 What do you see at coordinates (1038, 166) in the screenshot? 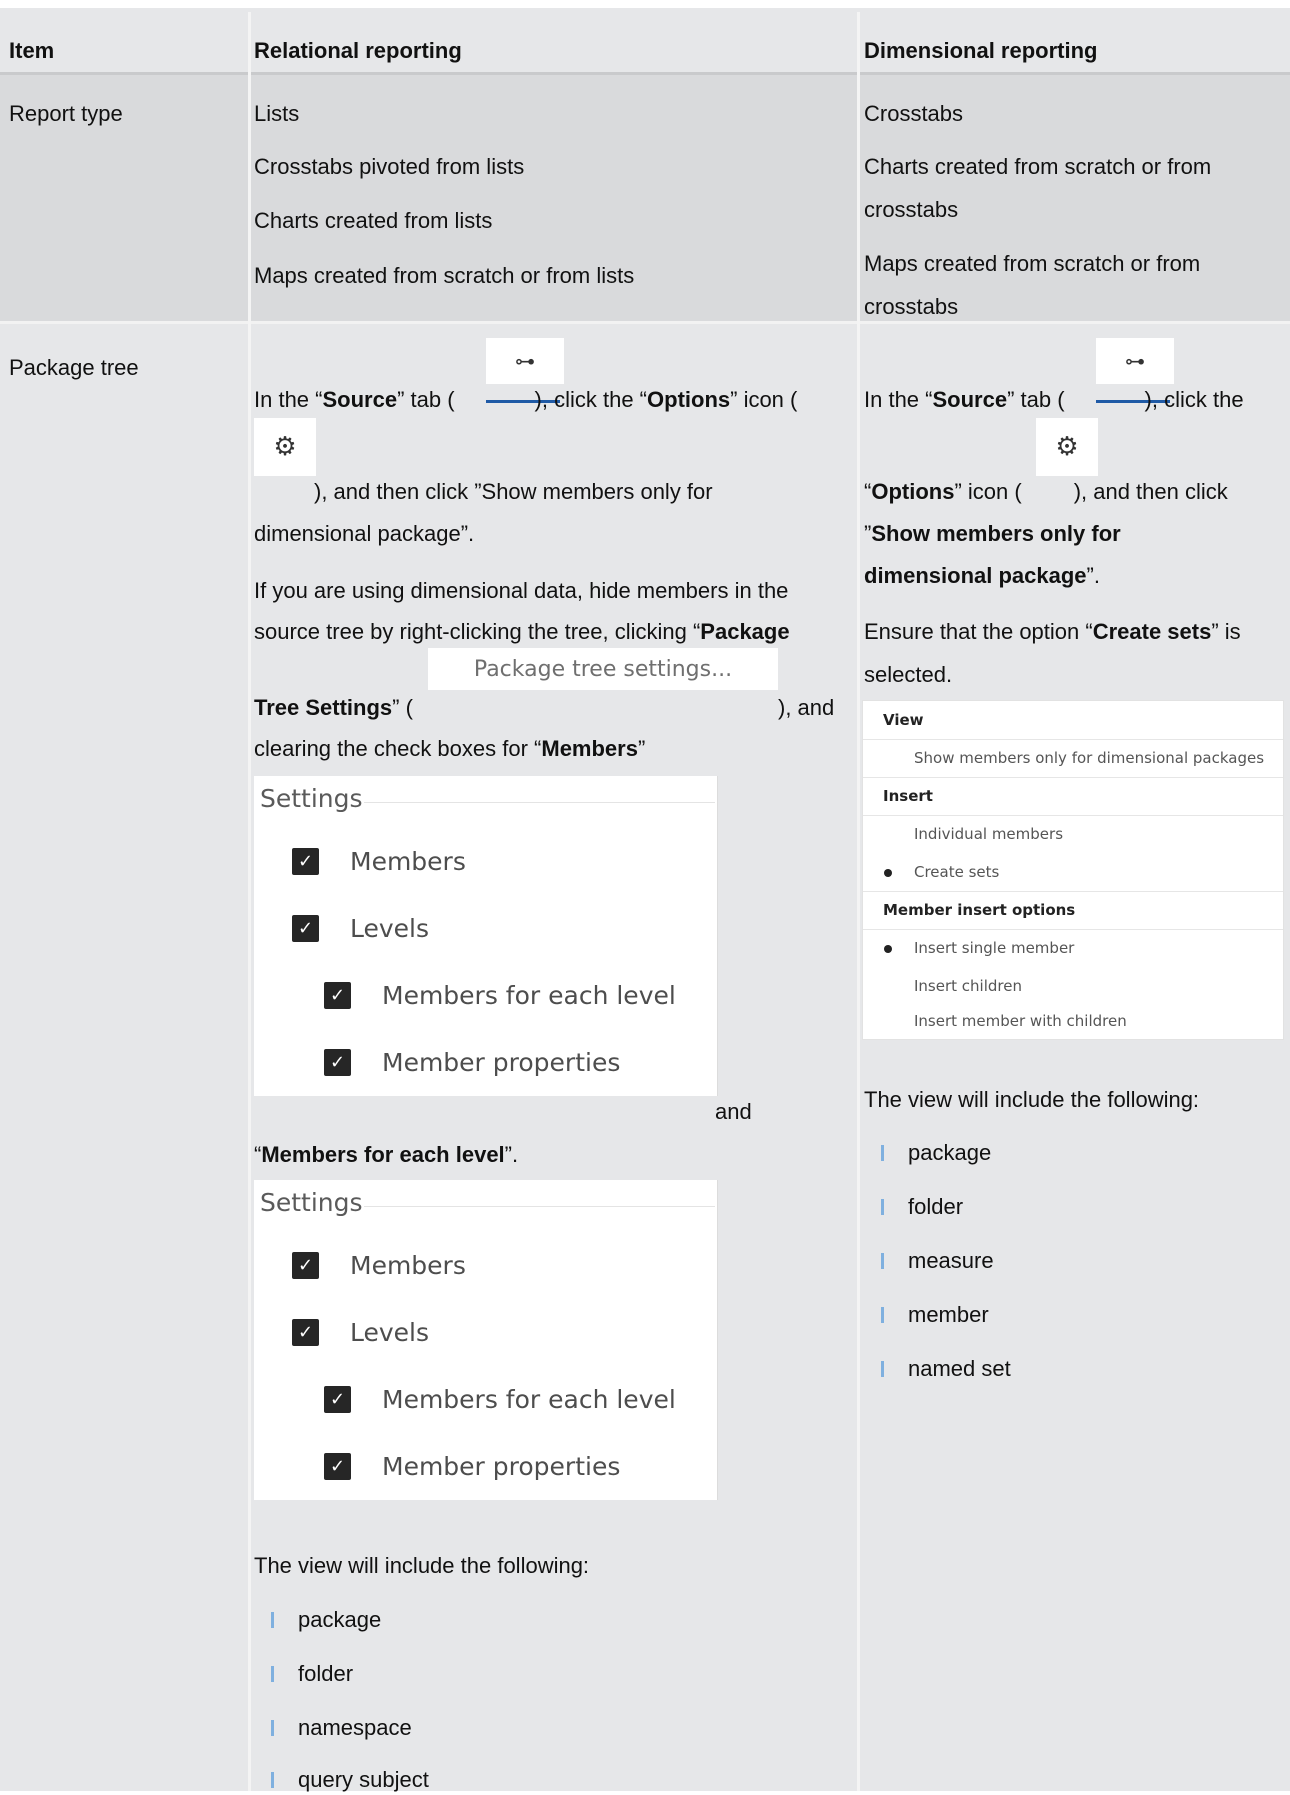
I see `report-type-dimensional-item: Charts created from scratch or from` at bounding box center [1038, 166].